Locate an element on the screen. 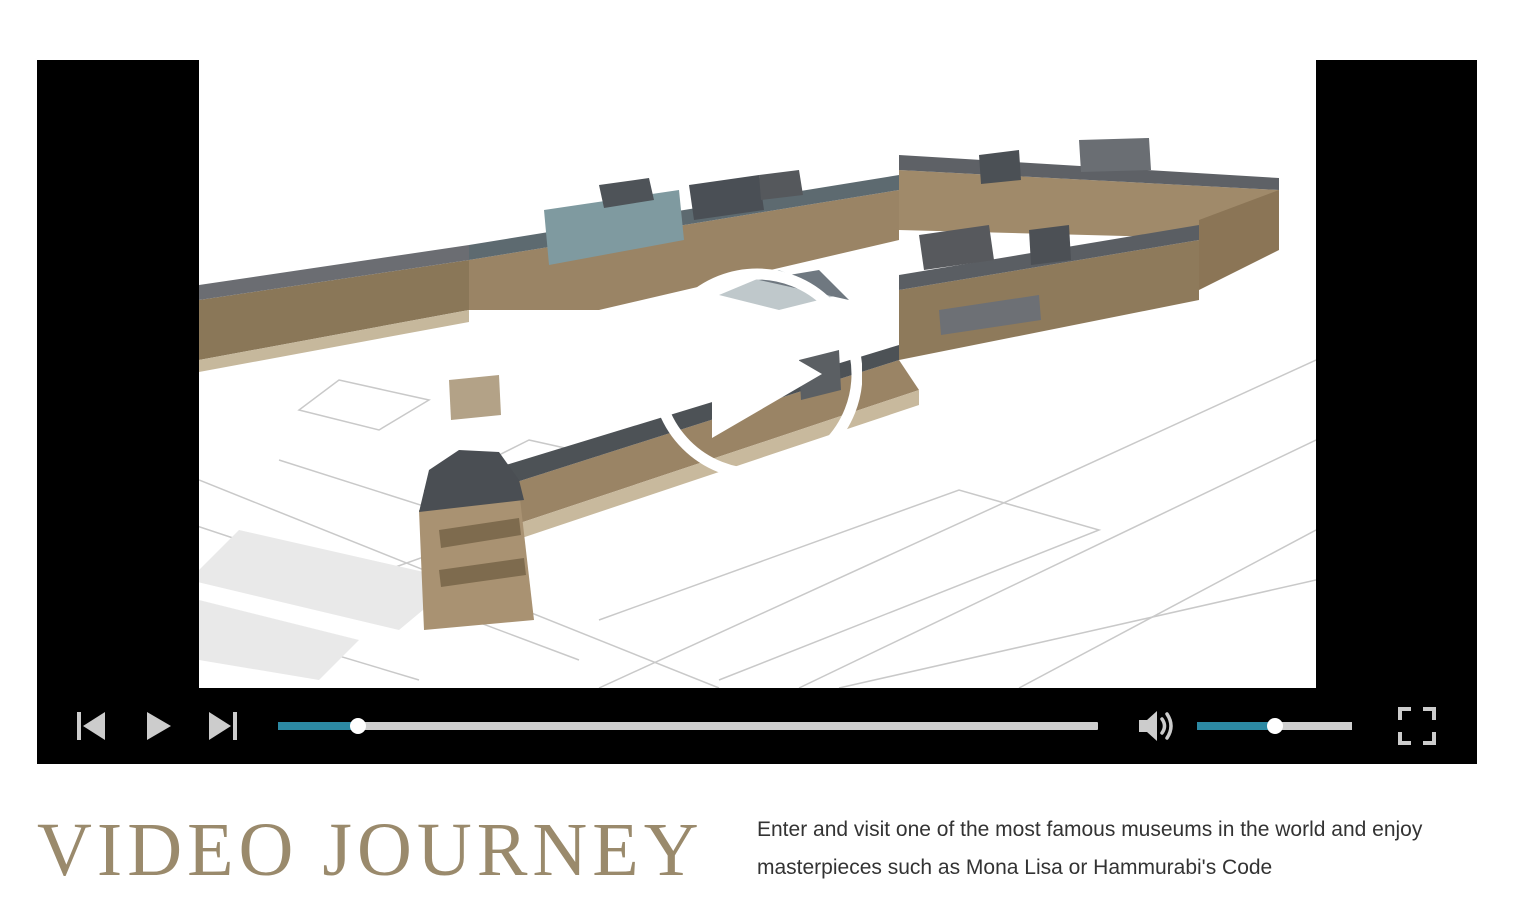 The height and width of the screenshot is (904, 1528). seek-bar is located at coordinates (688, 726).